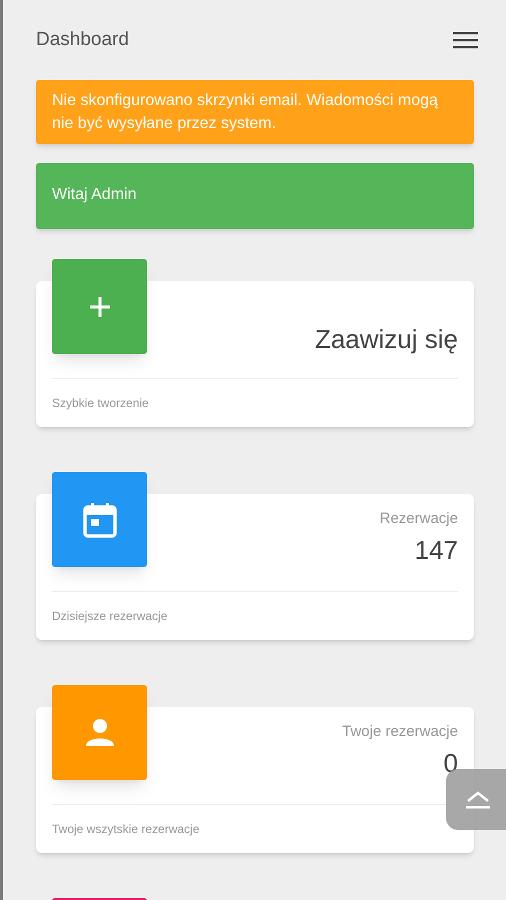  Describe the element at coordinates (100, 403) in the screenshot. I see `card-footer-text: Szybkie tworzenie` at that location.